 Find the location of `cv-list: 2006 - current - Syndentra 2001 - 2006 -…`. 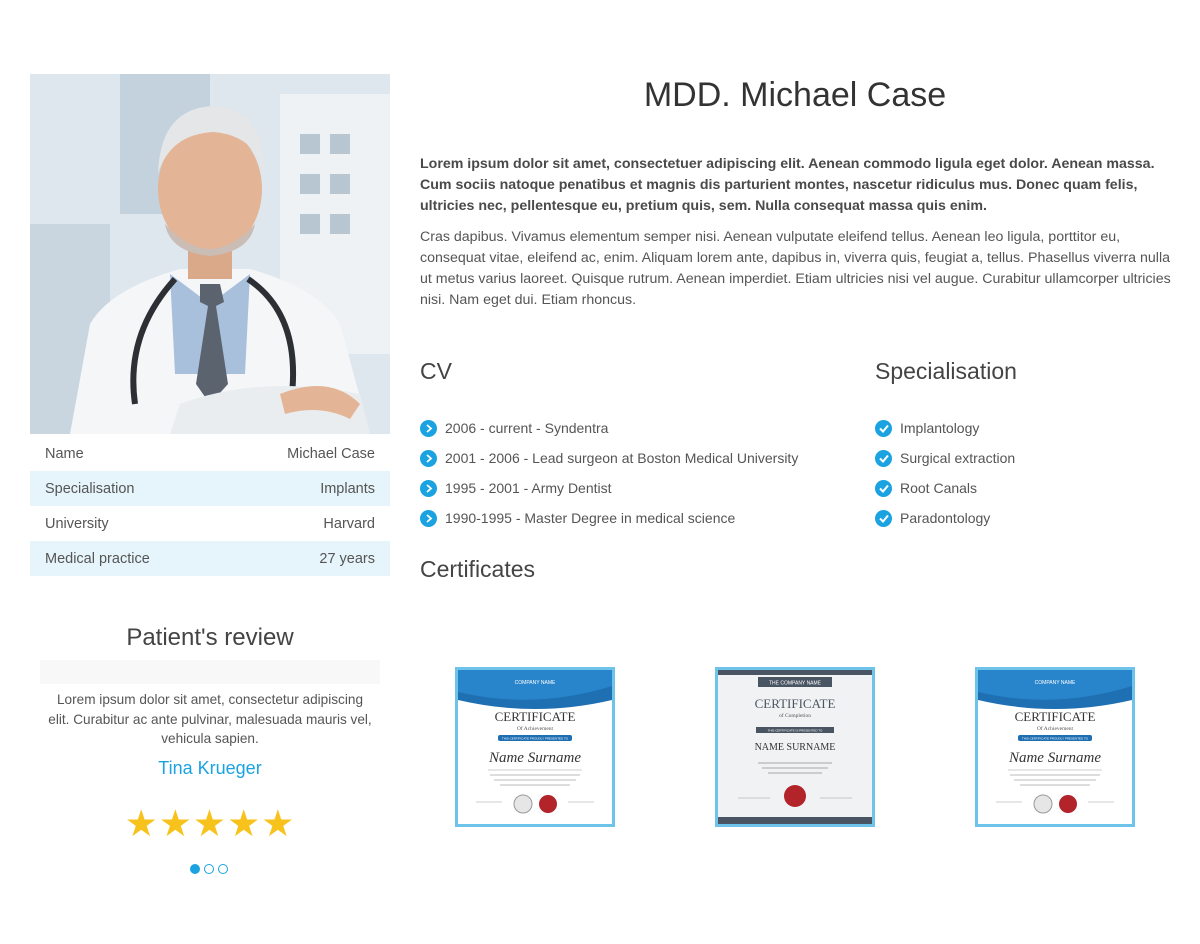

cv-list: 2006 - current - Syndentra 2001 - 2006 -… is located at coordinates (609, 473).